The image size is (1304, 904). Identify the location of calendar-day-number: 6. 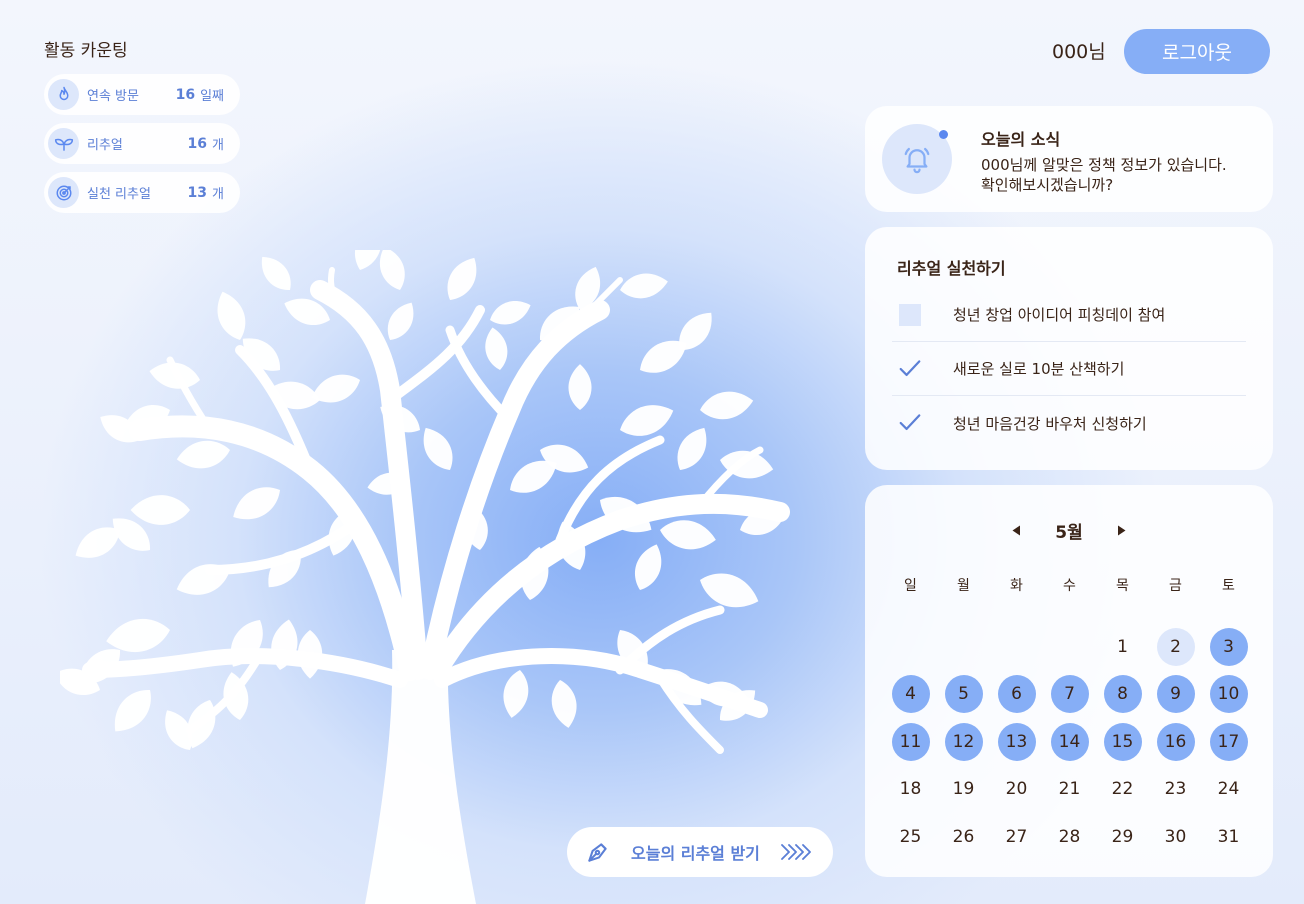
(1016, 694).